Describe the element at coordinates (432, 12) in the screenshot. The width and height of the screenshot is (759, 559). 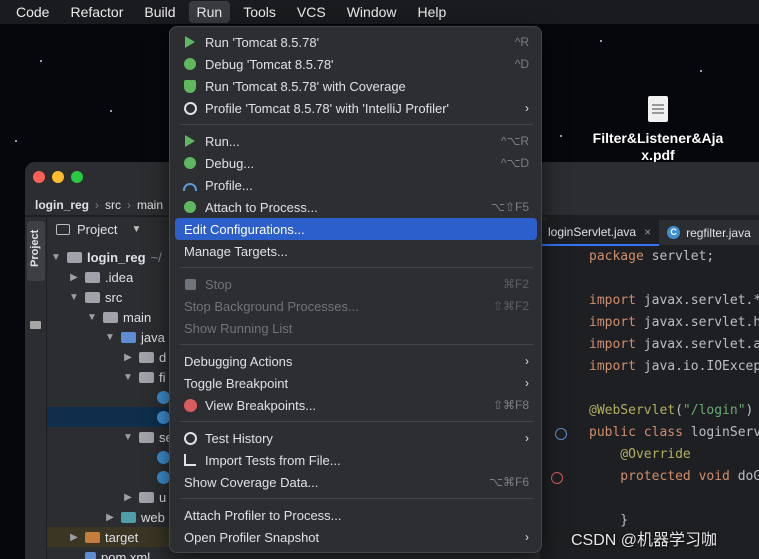
I see `menu-help: Help` at that location.